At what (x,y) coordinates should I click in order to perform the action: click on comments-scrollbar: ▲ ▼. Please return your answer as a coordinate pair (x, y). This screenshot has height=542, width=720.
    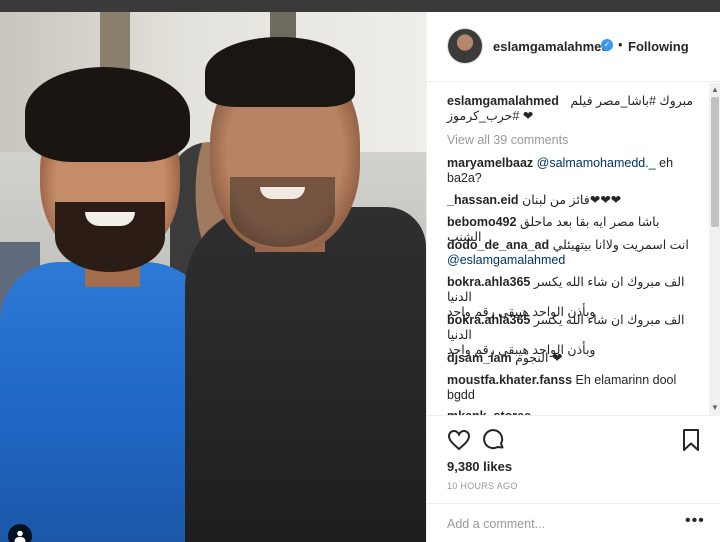
    Looking at the image, I should click on (714, 249).